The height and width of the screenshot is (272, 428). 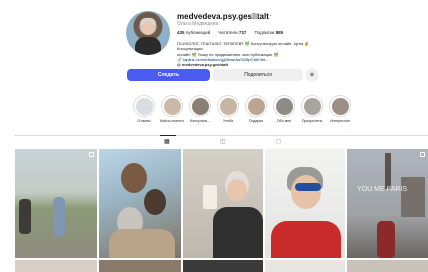 What do you see at coordinates (340, 121) in the screenshot?
I see `highlight-label: Интересное` at bounding box center [340, 121].